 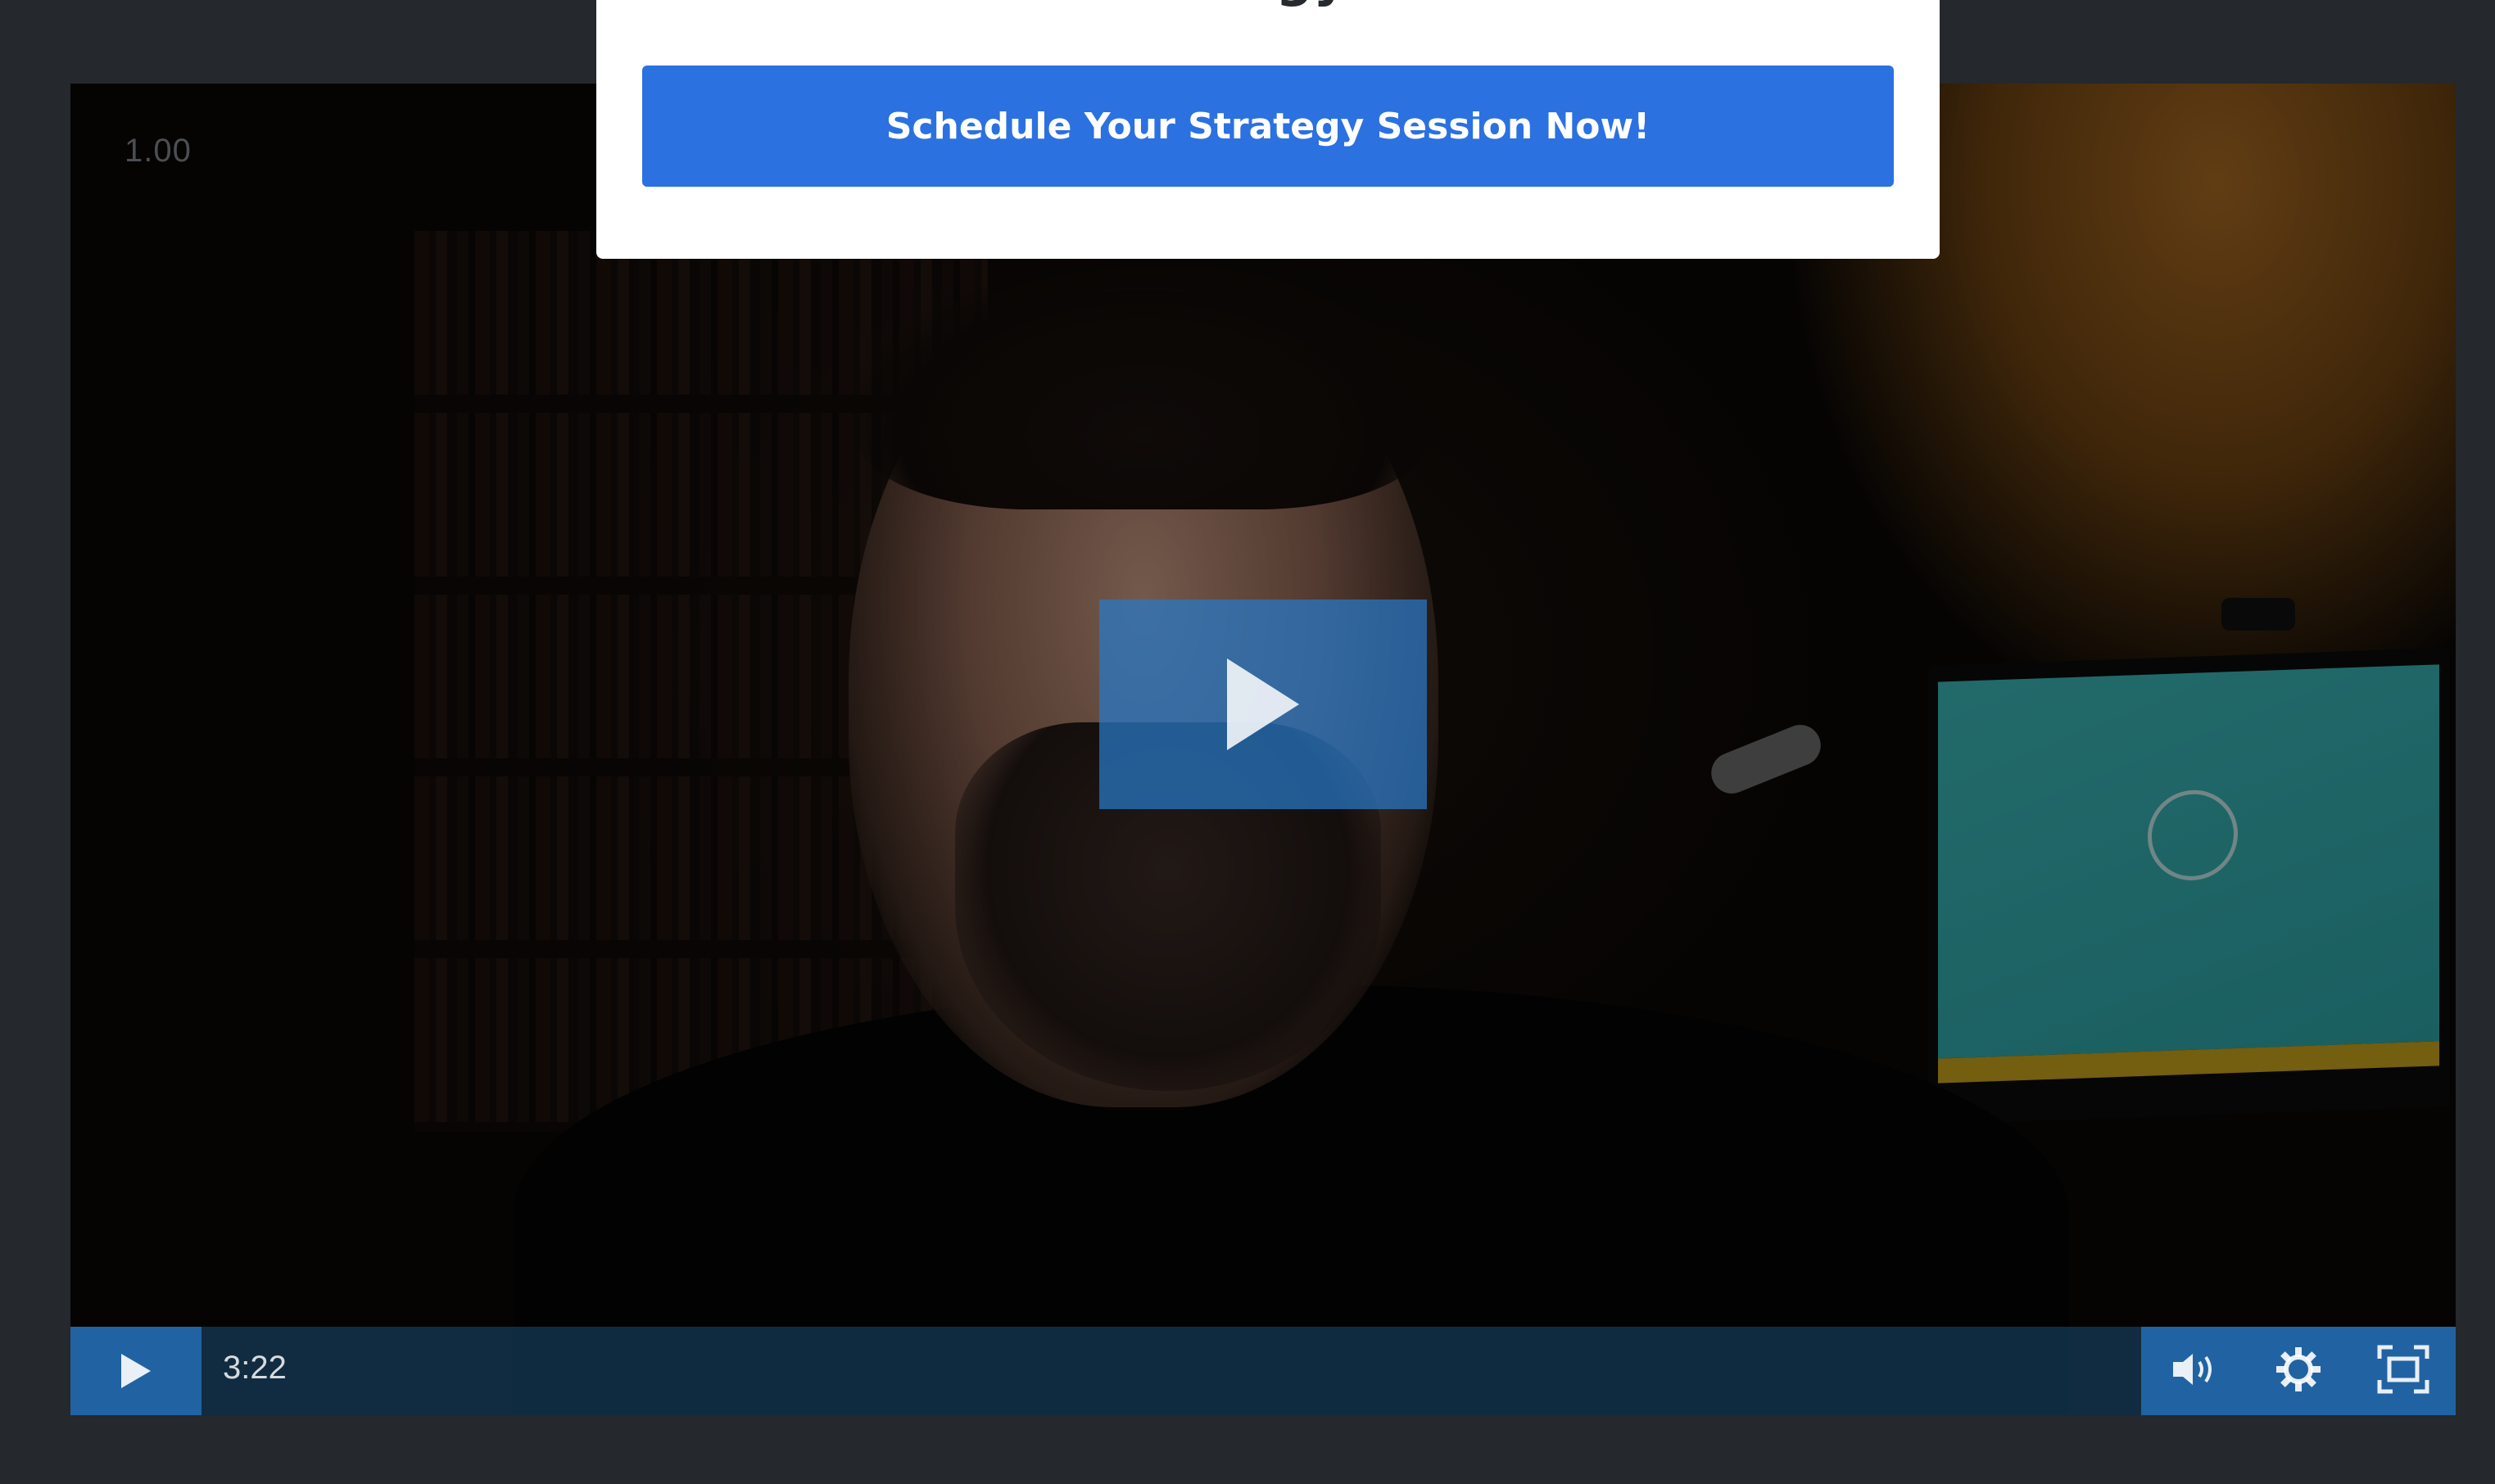 What do you see at coordinates (2298, 1368) in the screenshot?
I see `gear-icon` at bounding box center [2298, 1368].